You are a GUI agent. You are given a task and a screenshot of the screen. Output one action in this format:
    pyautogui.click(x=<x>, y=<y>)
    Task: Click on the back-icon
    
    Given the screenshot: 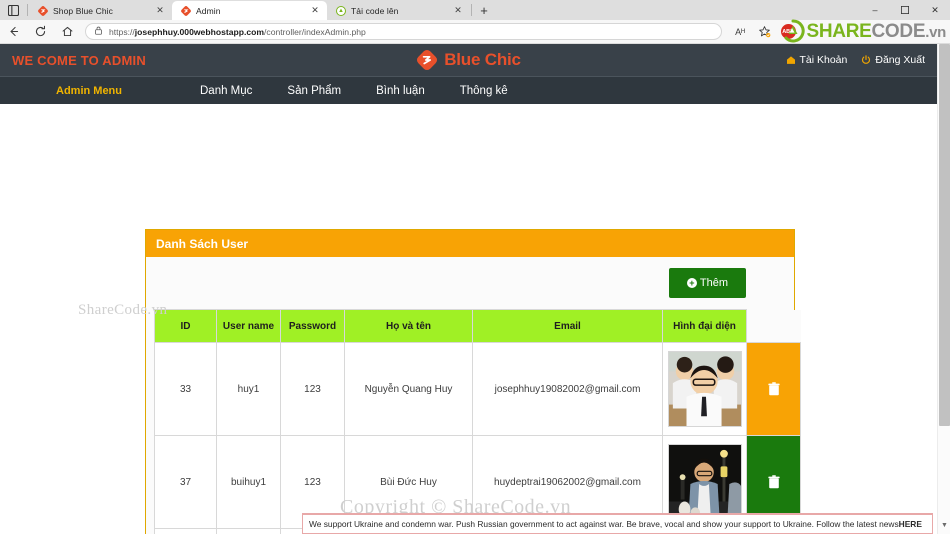 What is the action you would take?
    pyautogui.click(x=13, y=32)
    